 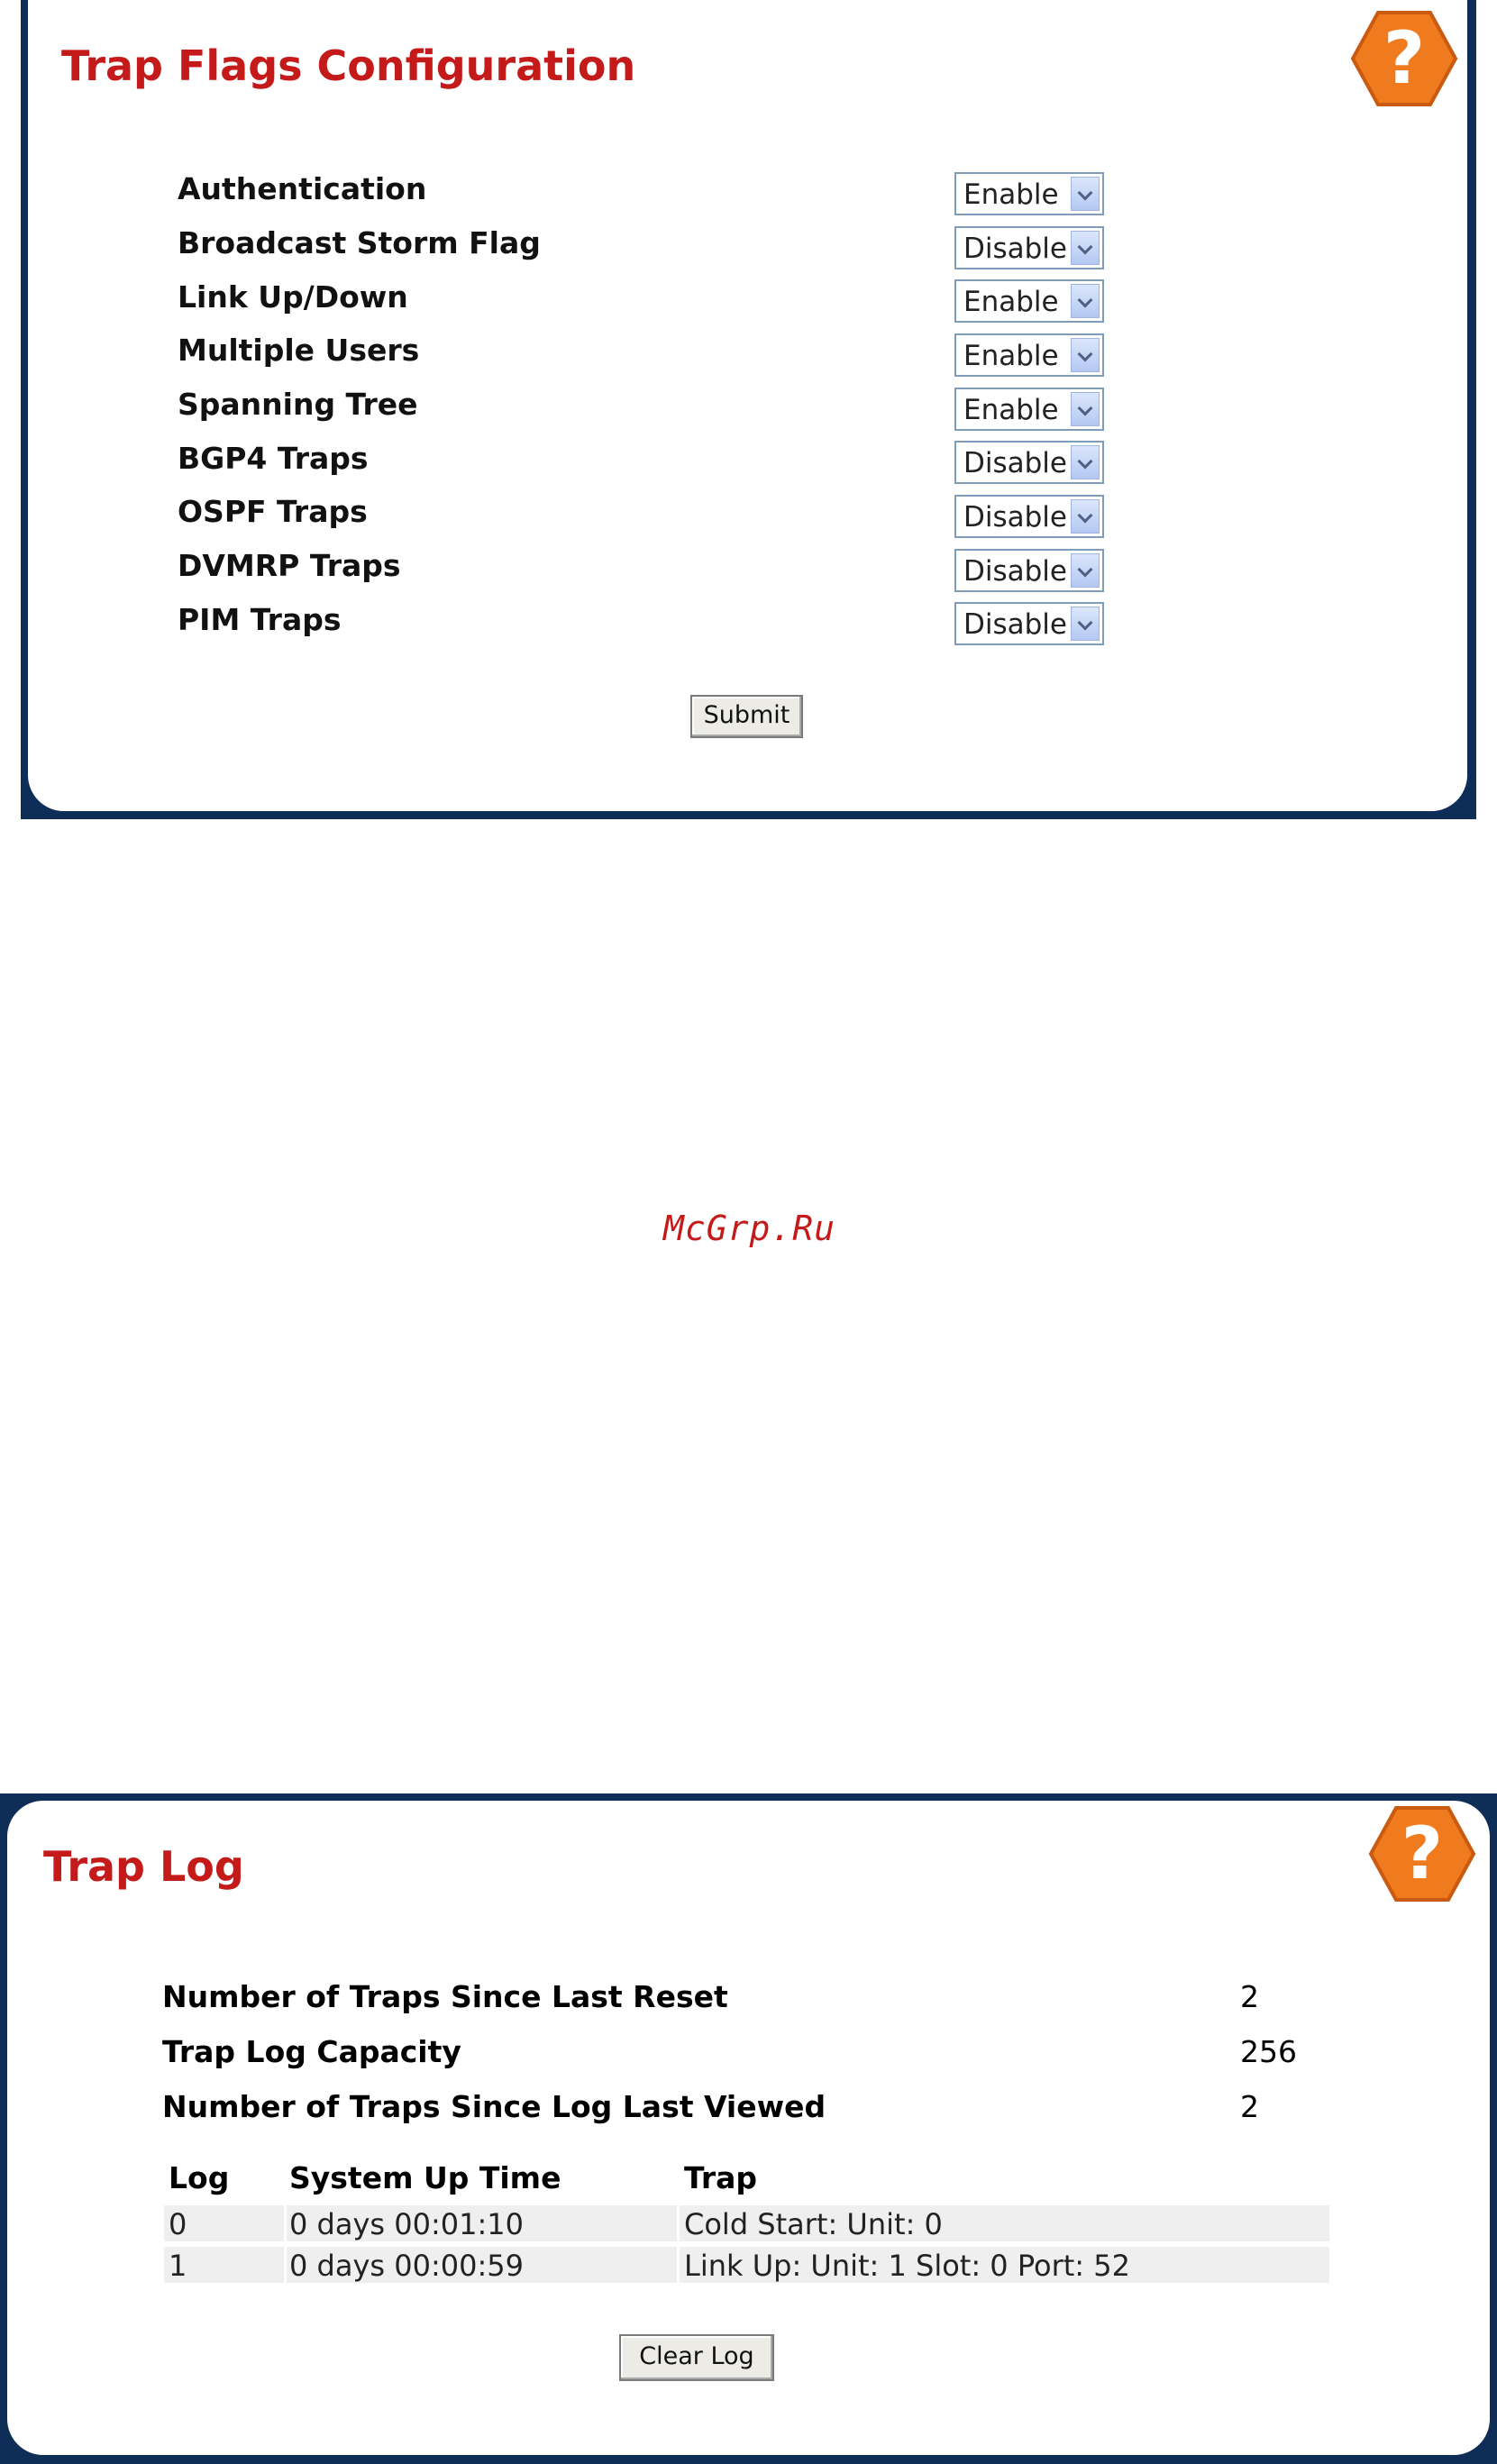 What do you see at coordinates (907, 2266) in the screenshot?
I see `trap-cell: Link Up: Unit: 1 Slot: 0 Port: 52` at bounding box center [907, 2266].